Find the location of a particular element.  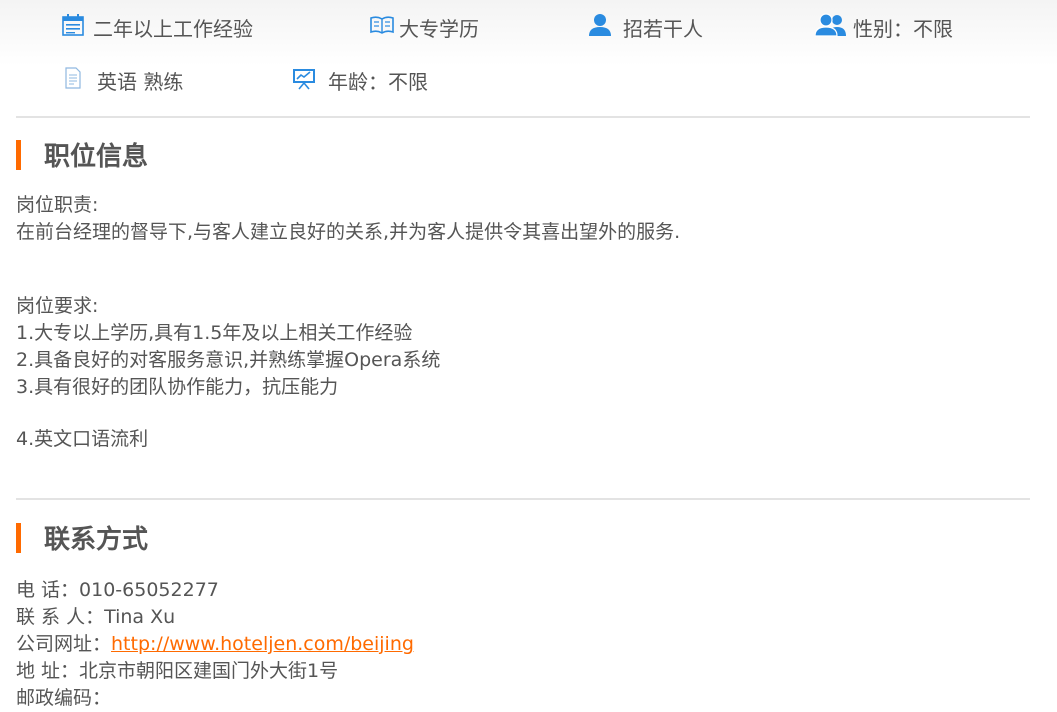

tag-experience: 二年以上工作经验 is located at coordinates (157, 27).